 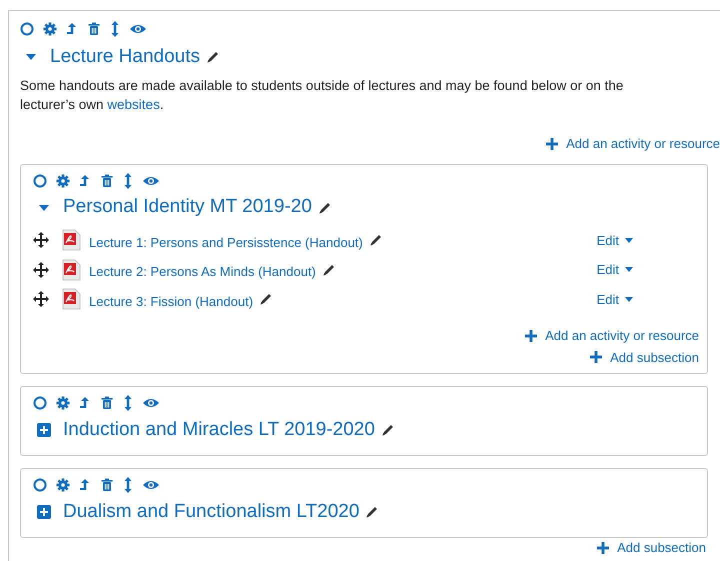 What do you see at coordinates (187, 207) in the screenshot?
I see `section-title: Personal Identity MT 2019-20` at bounding box center [187, 207].